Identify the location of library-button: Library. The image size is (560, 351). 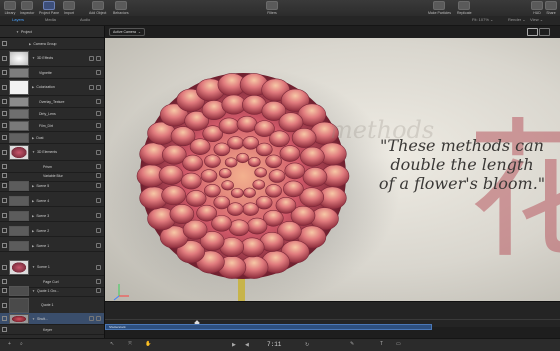
(10, 8).